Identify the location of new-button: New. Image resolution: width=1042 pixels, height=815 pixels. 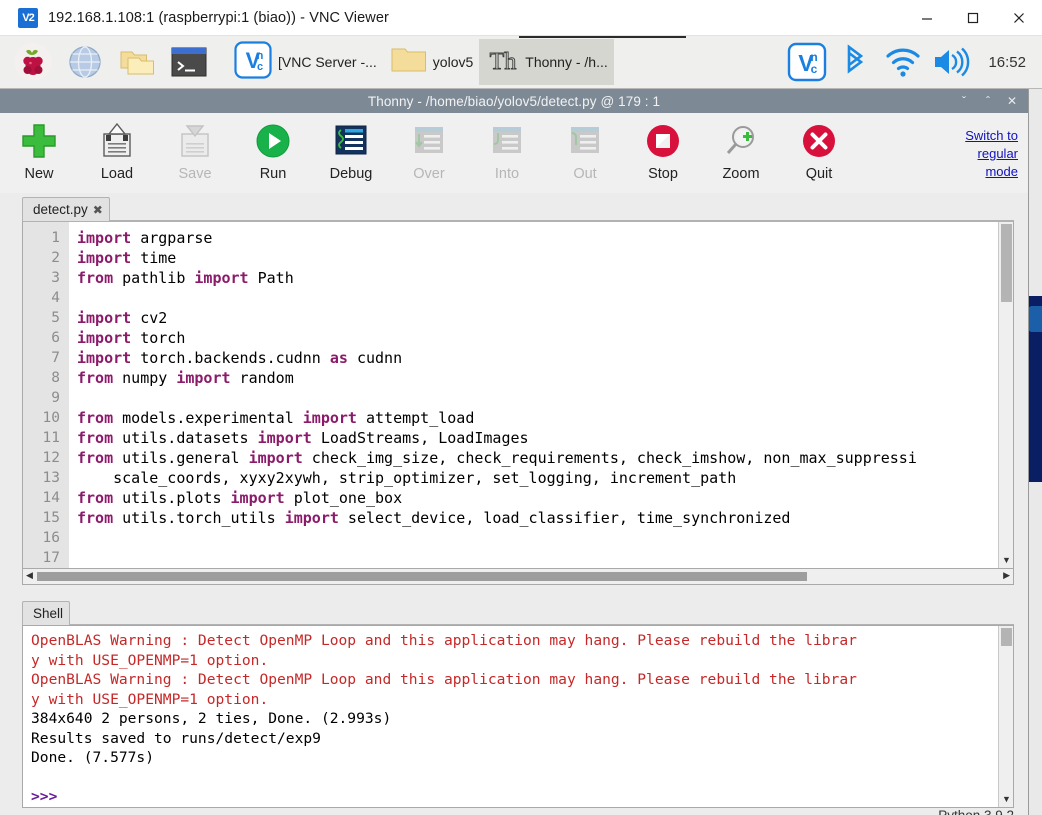
(39, 151).